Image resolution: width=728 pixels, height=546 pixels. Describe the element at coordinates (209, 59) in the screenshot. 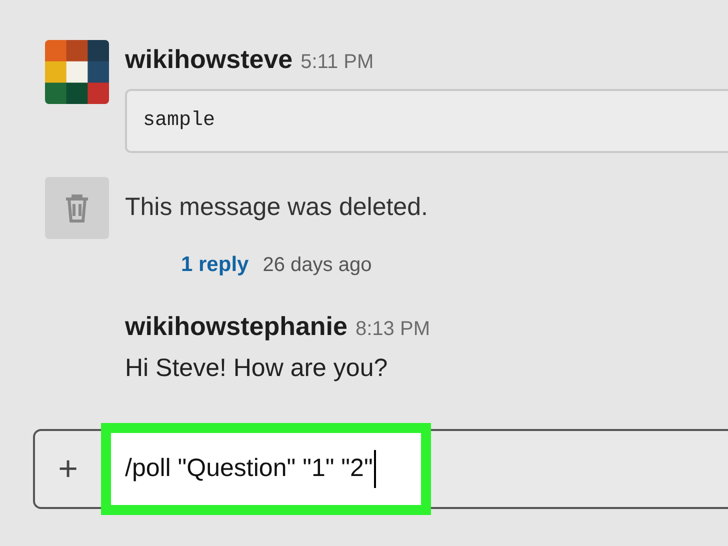

I see `author-name: wikihowsteve` at that location.